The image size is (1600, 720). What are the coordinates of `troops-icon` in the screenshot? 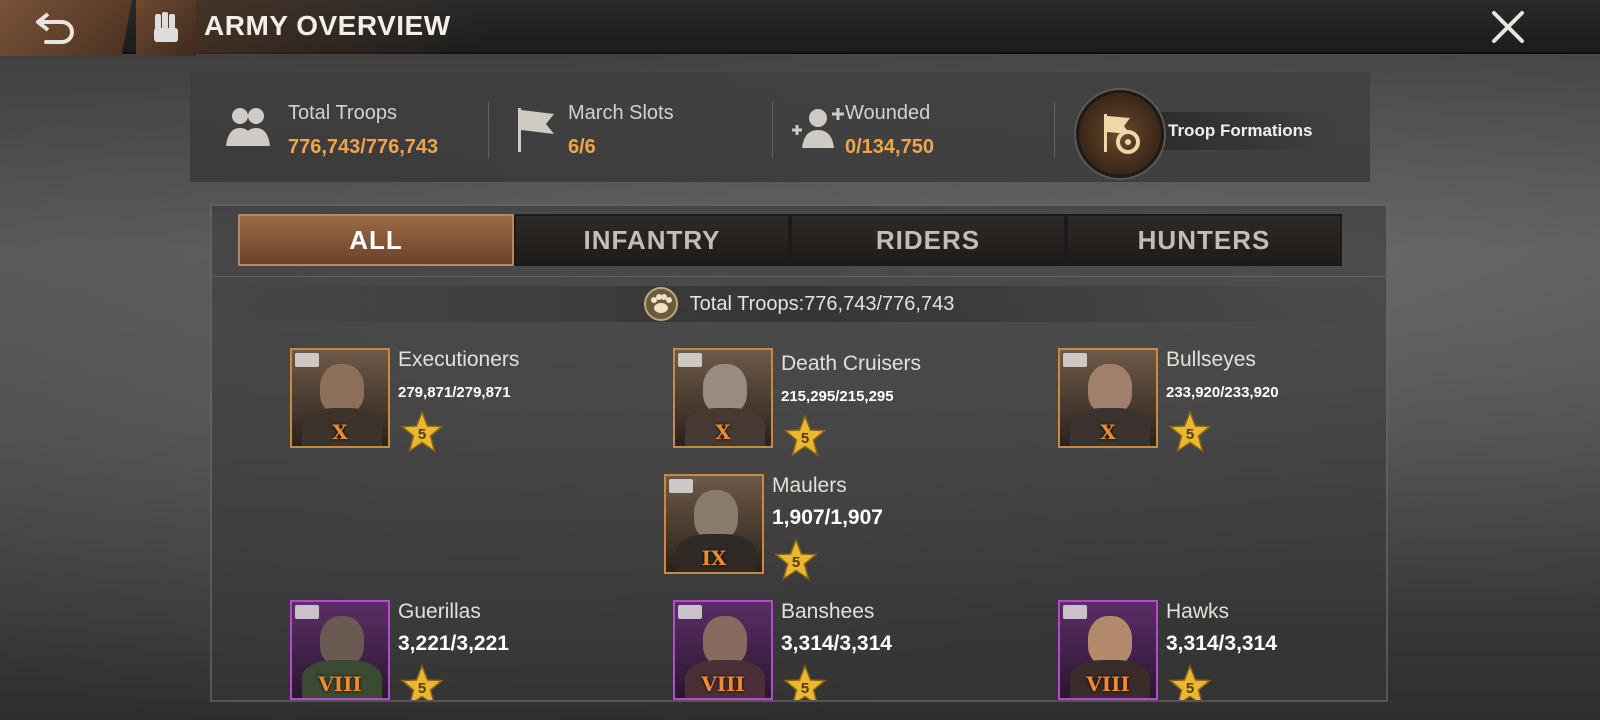 It's located at (248, 127).